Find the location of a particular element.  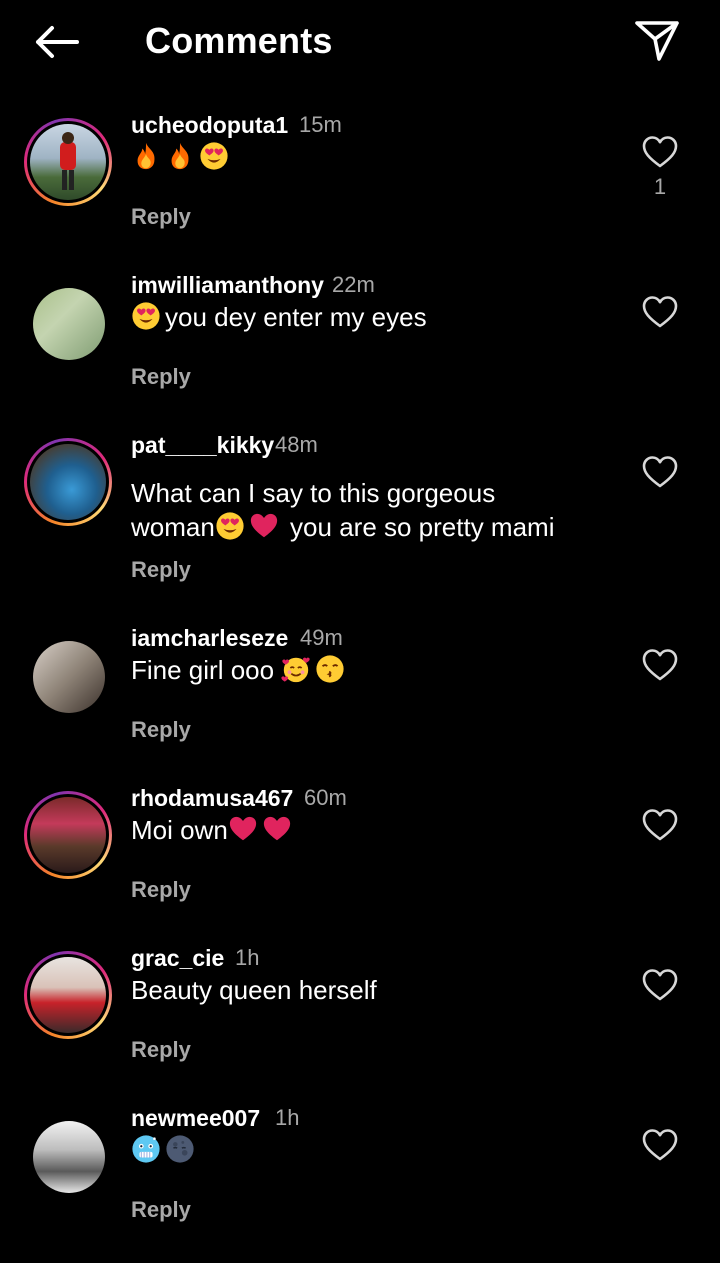

back-button is located at coordinates (56, 42).